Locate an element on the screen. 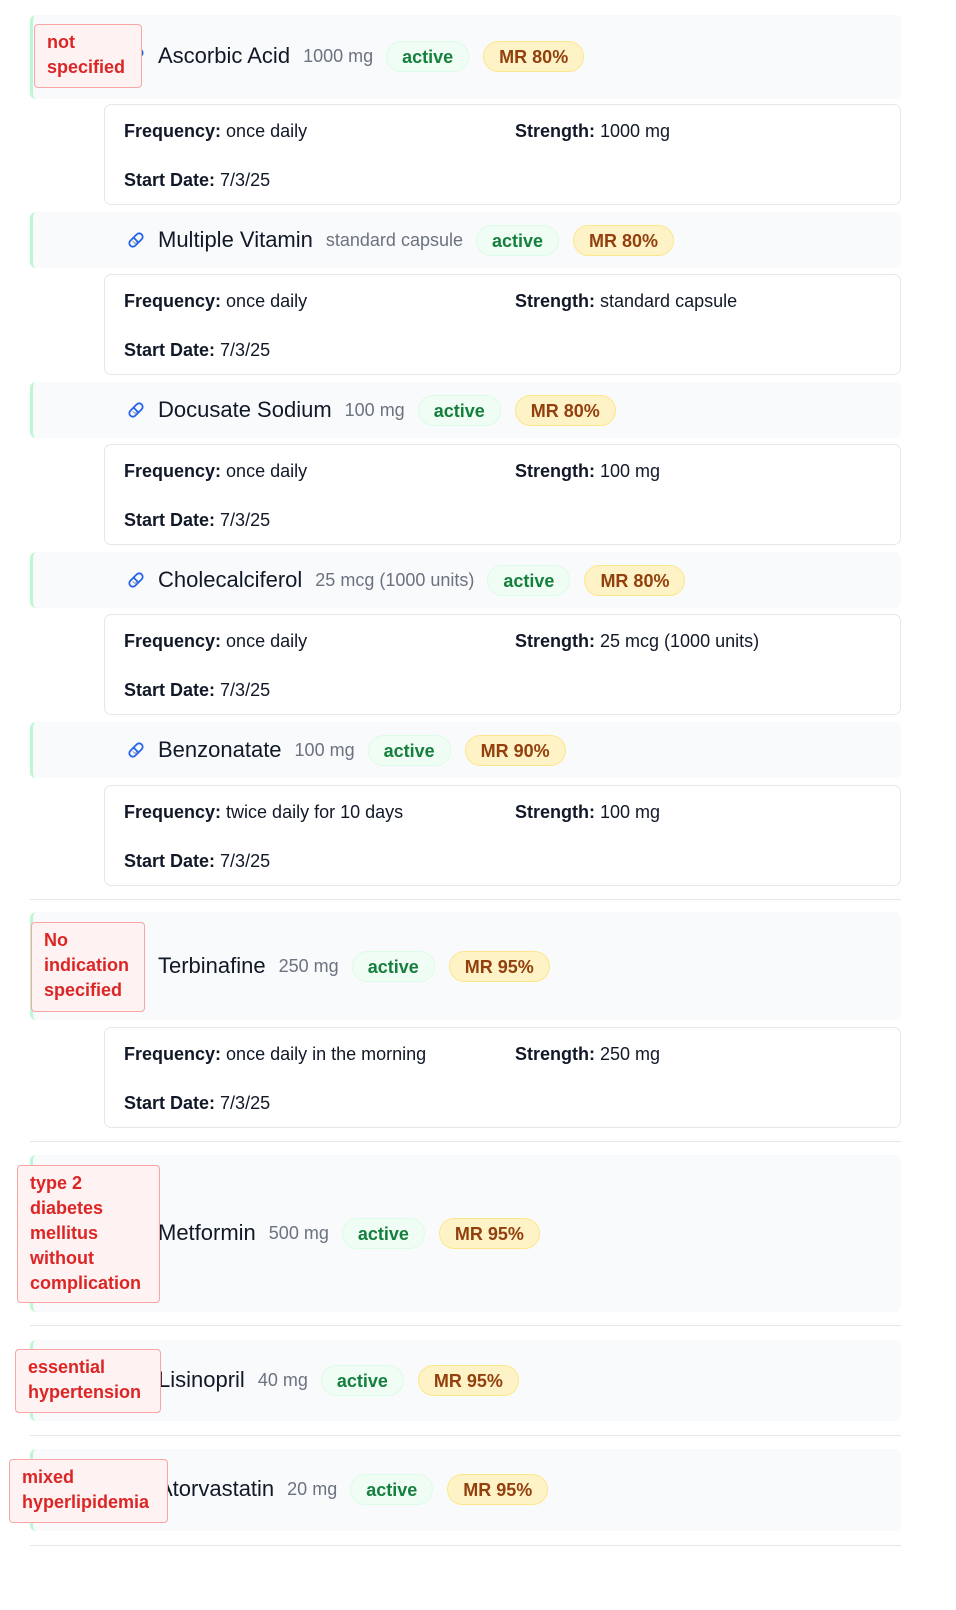 The width and height of the screenshot is (956, 1610). match-rate-badge: MR 90% is located at coordinates (515, 750).